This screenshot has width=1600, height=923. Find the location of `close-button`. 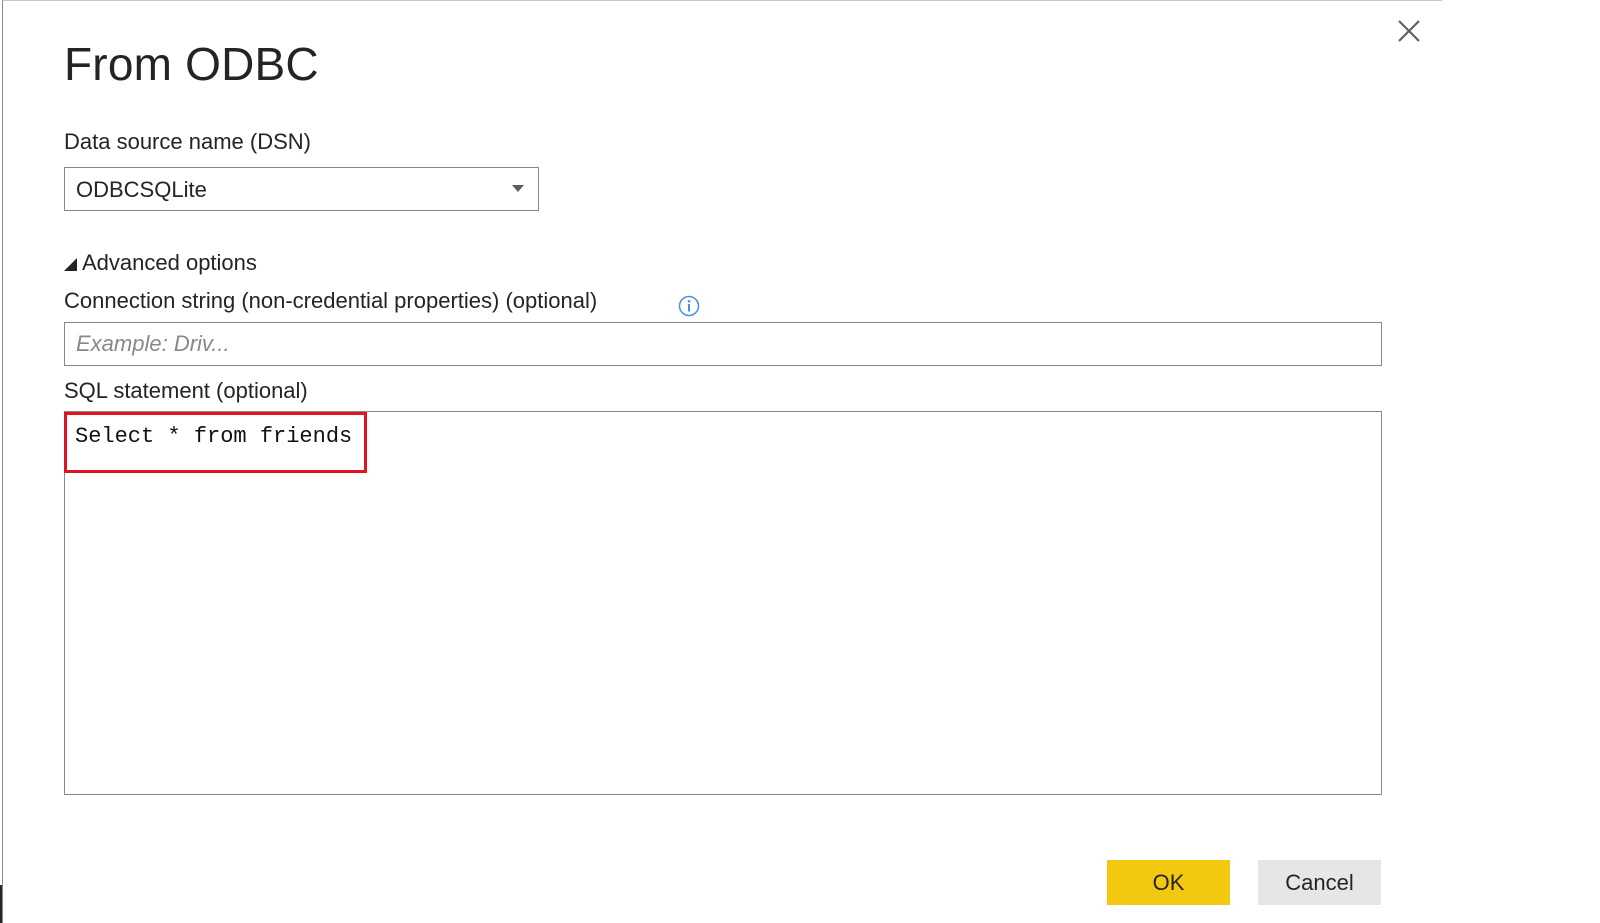

close-button is located at coordinates (1409, 31).